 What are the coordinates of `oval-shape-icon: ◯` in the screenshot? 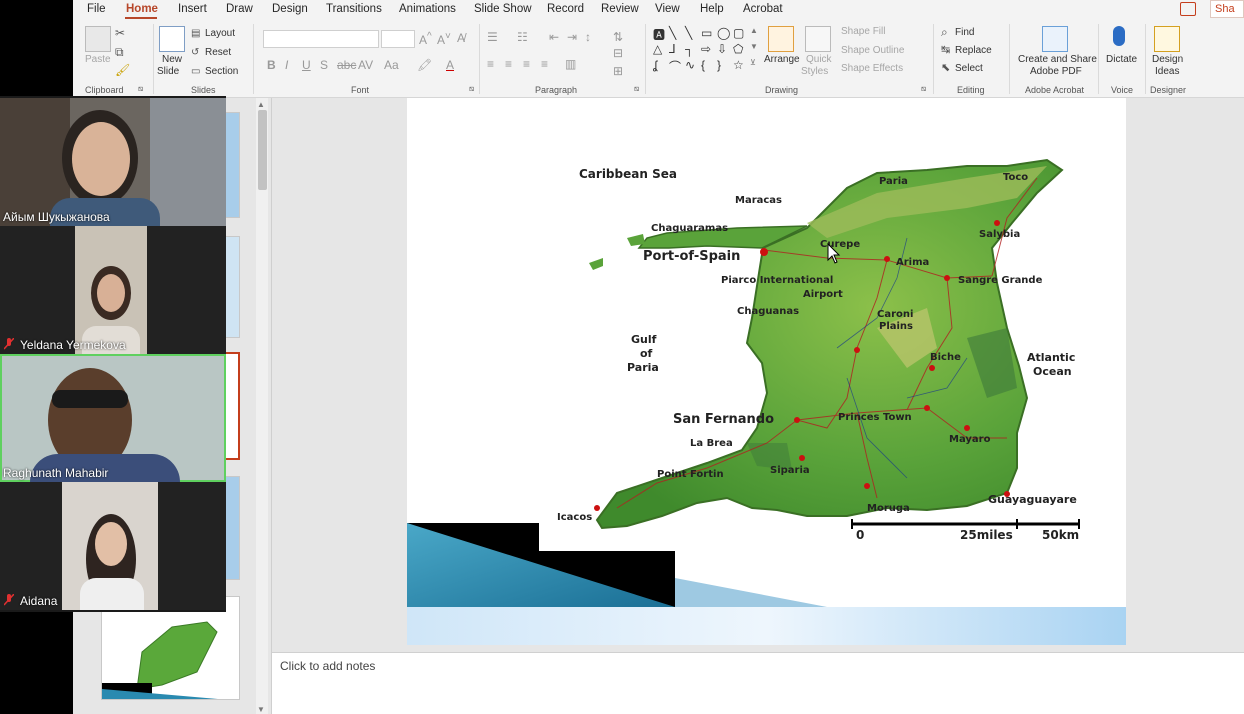 It's located at (723, 33).